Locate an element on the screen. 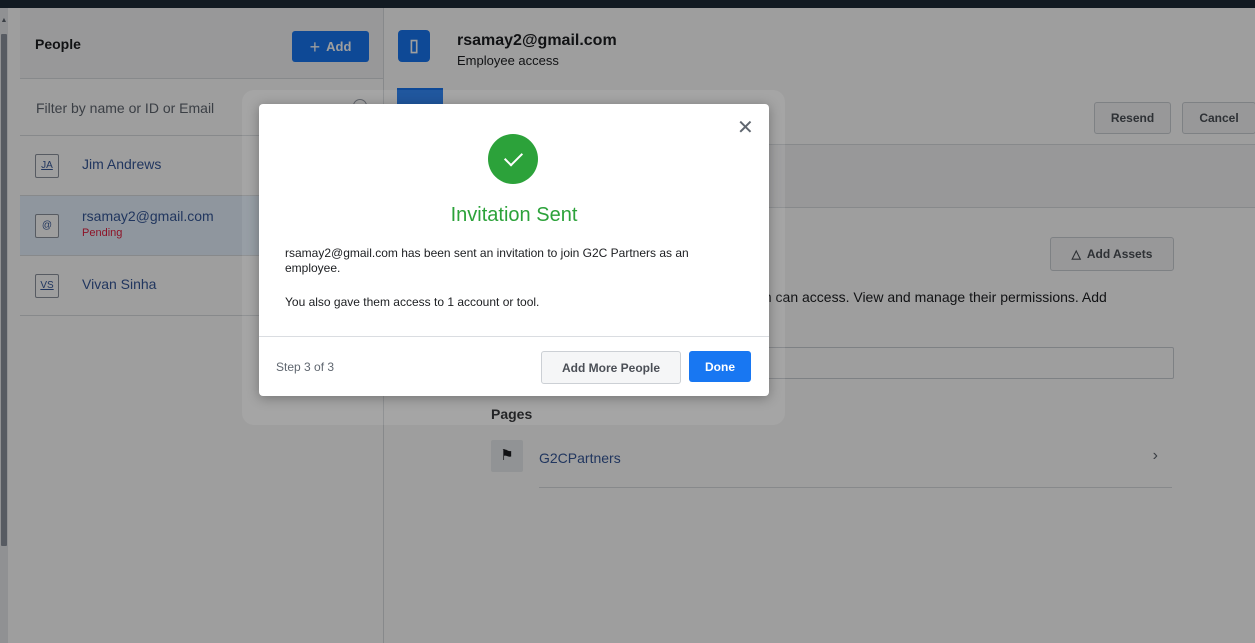 This screenshot has height=643, width=1255. done-button: Done is located at coordinates (720, 366).